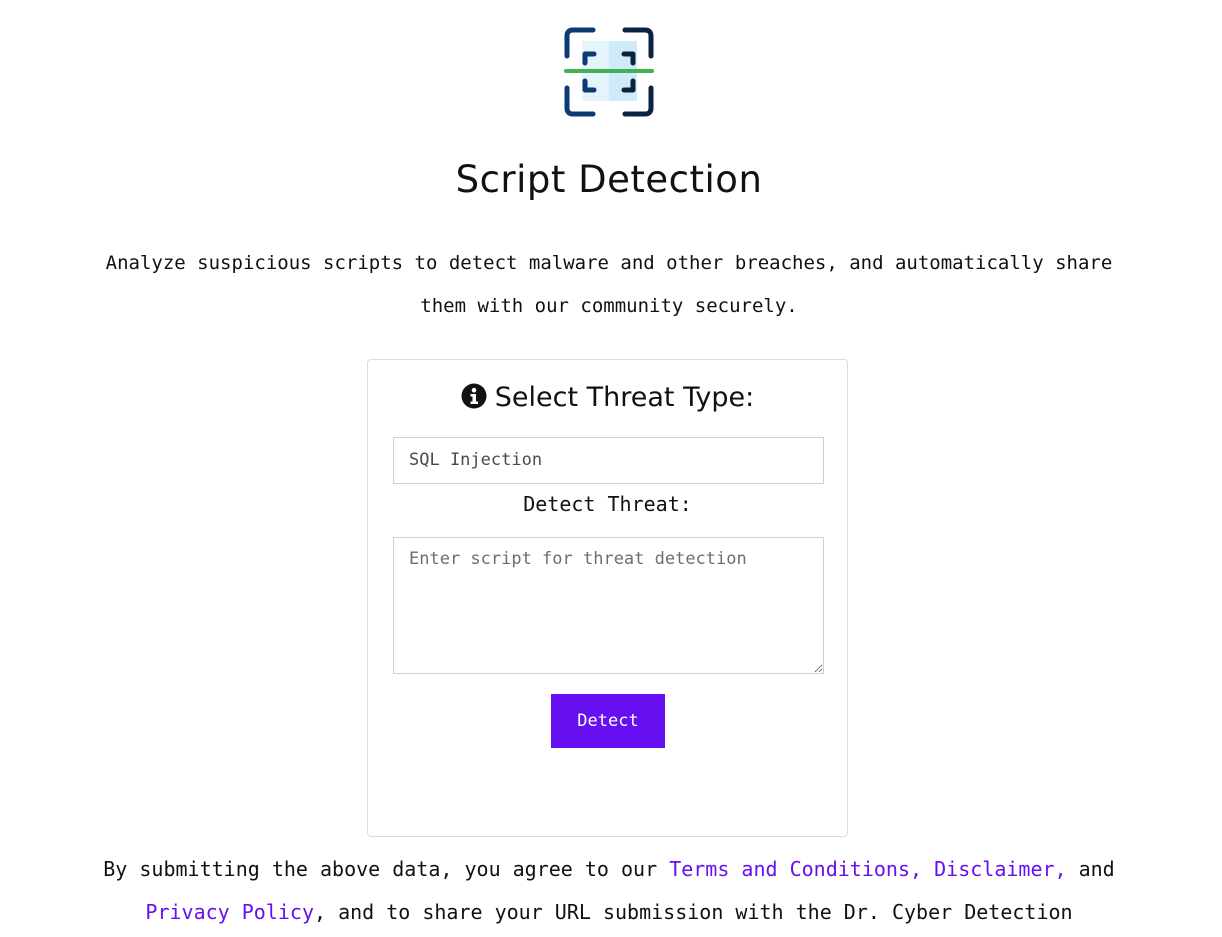 The width and height of the screenshot is (1222, 937). What do you see at coordinates (608, 605) in the screenshot?
I see `script-input` at bounding box center [608, 605].